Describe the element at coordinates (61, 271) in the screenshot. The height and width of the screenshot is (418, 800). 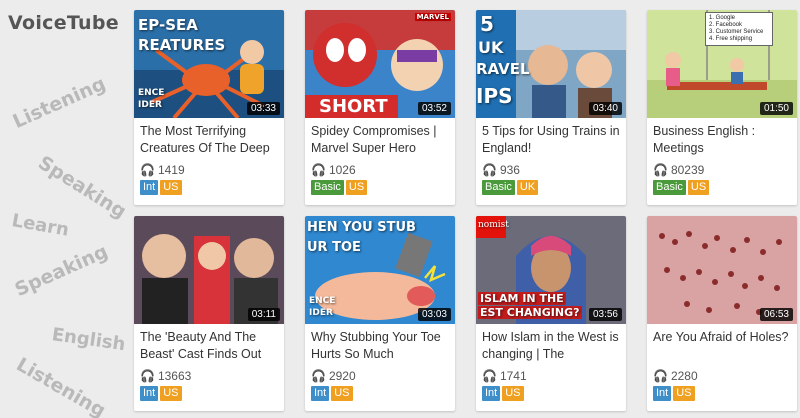
I see `side-word-speaking-2: Speaking` at that location.